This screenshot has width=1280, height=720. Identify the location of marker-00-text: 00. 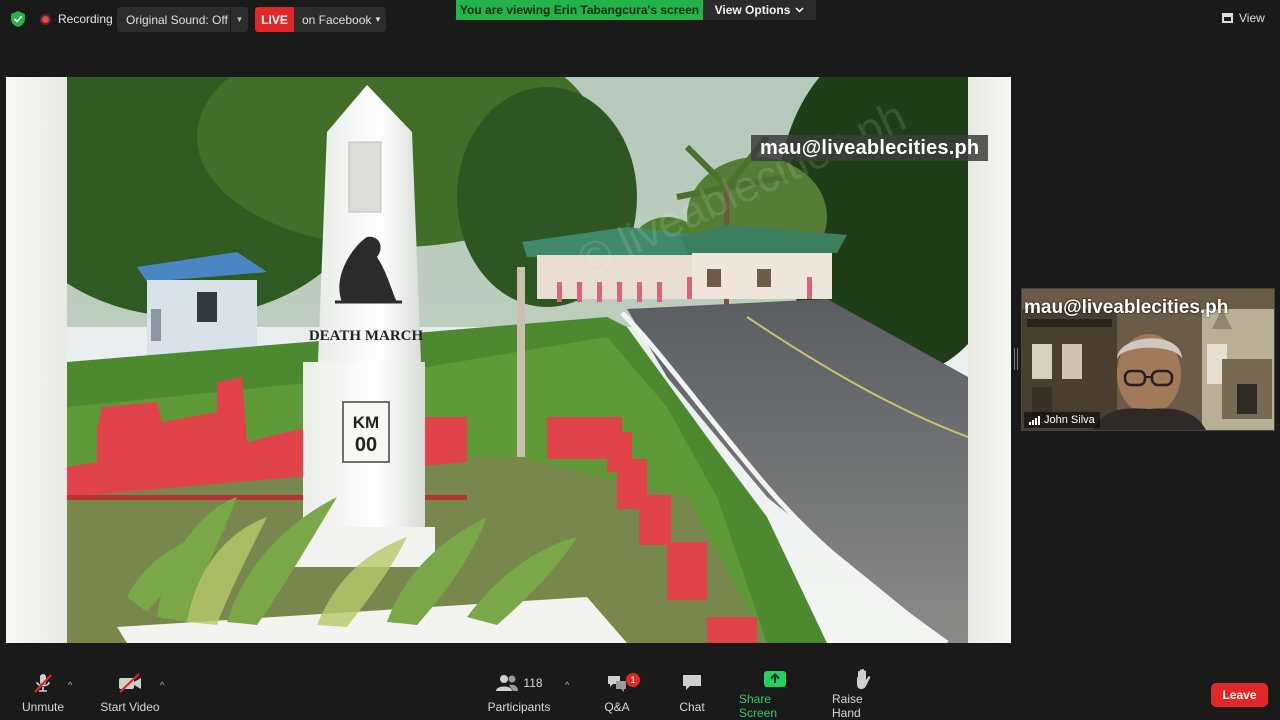
(366, 445).